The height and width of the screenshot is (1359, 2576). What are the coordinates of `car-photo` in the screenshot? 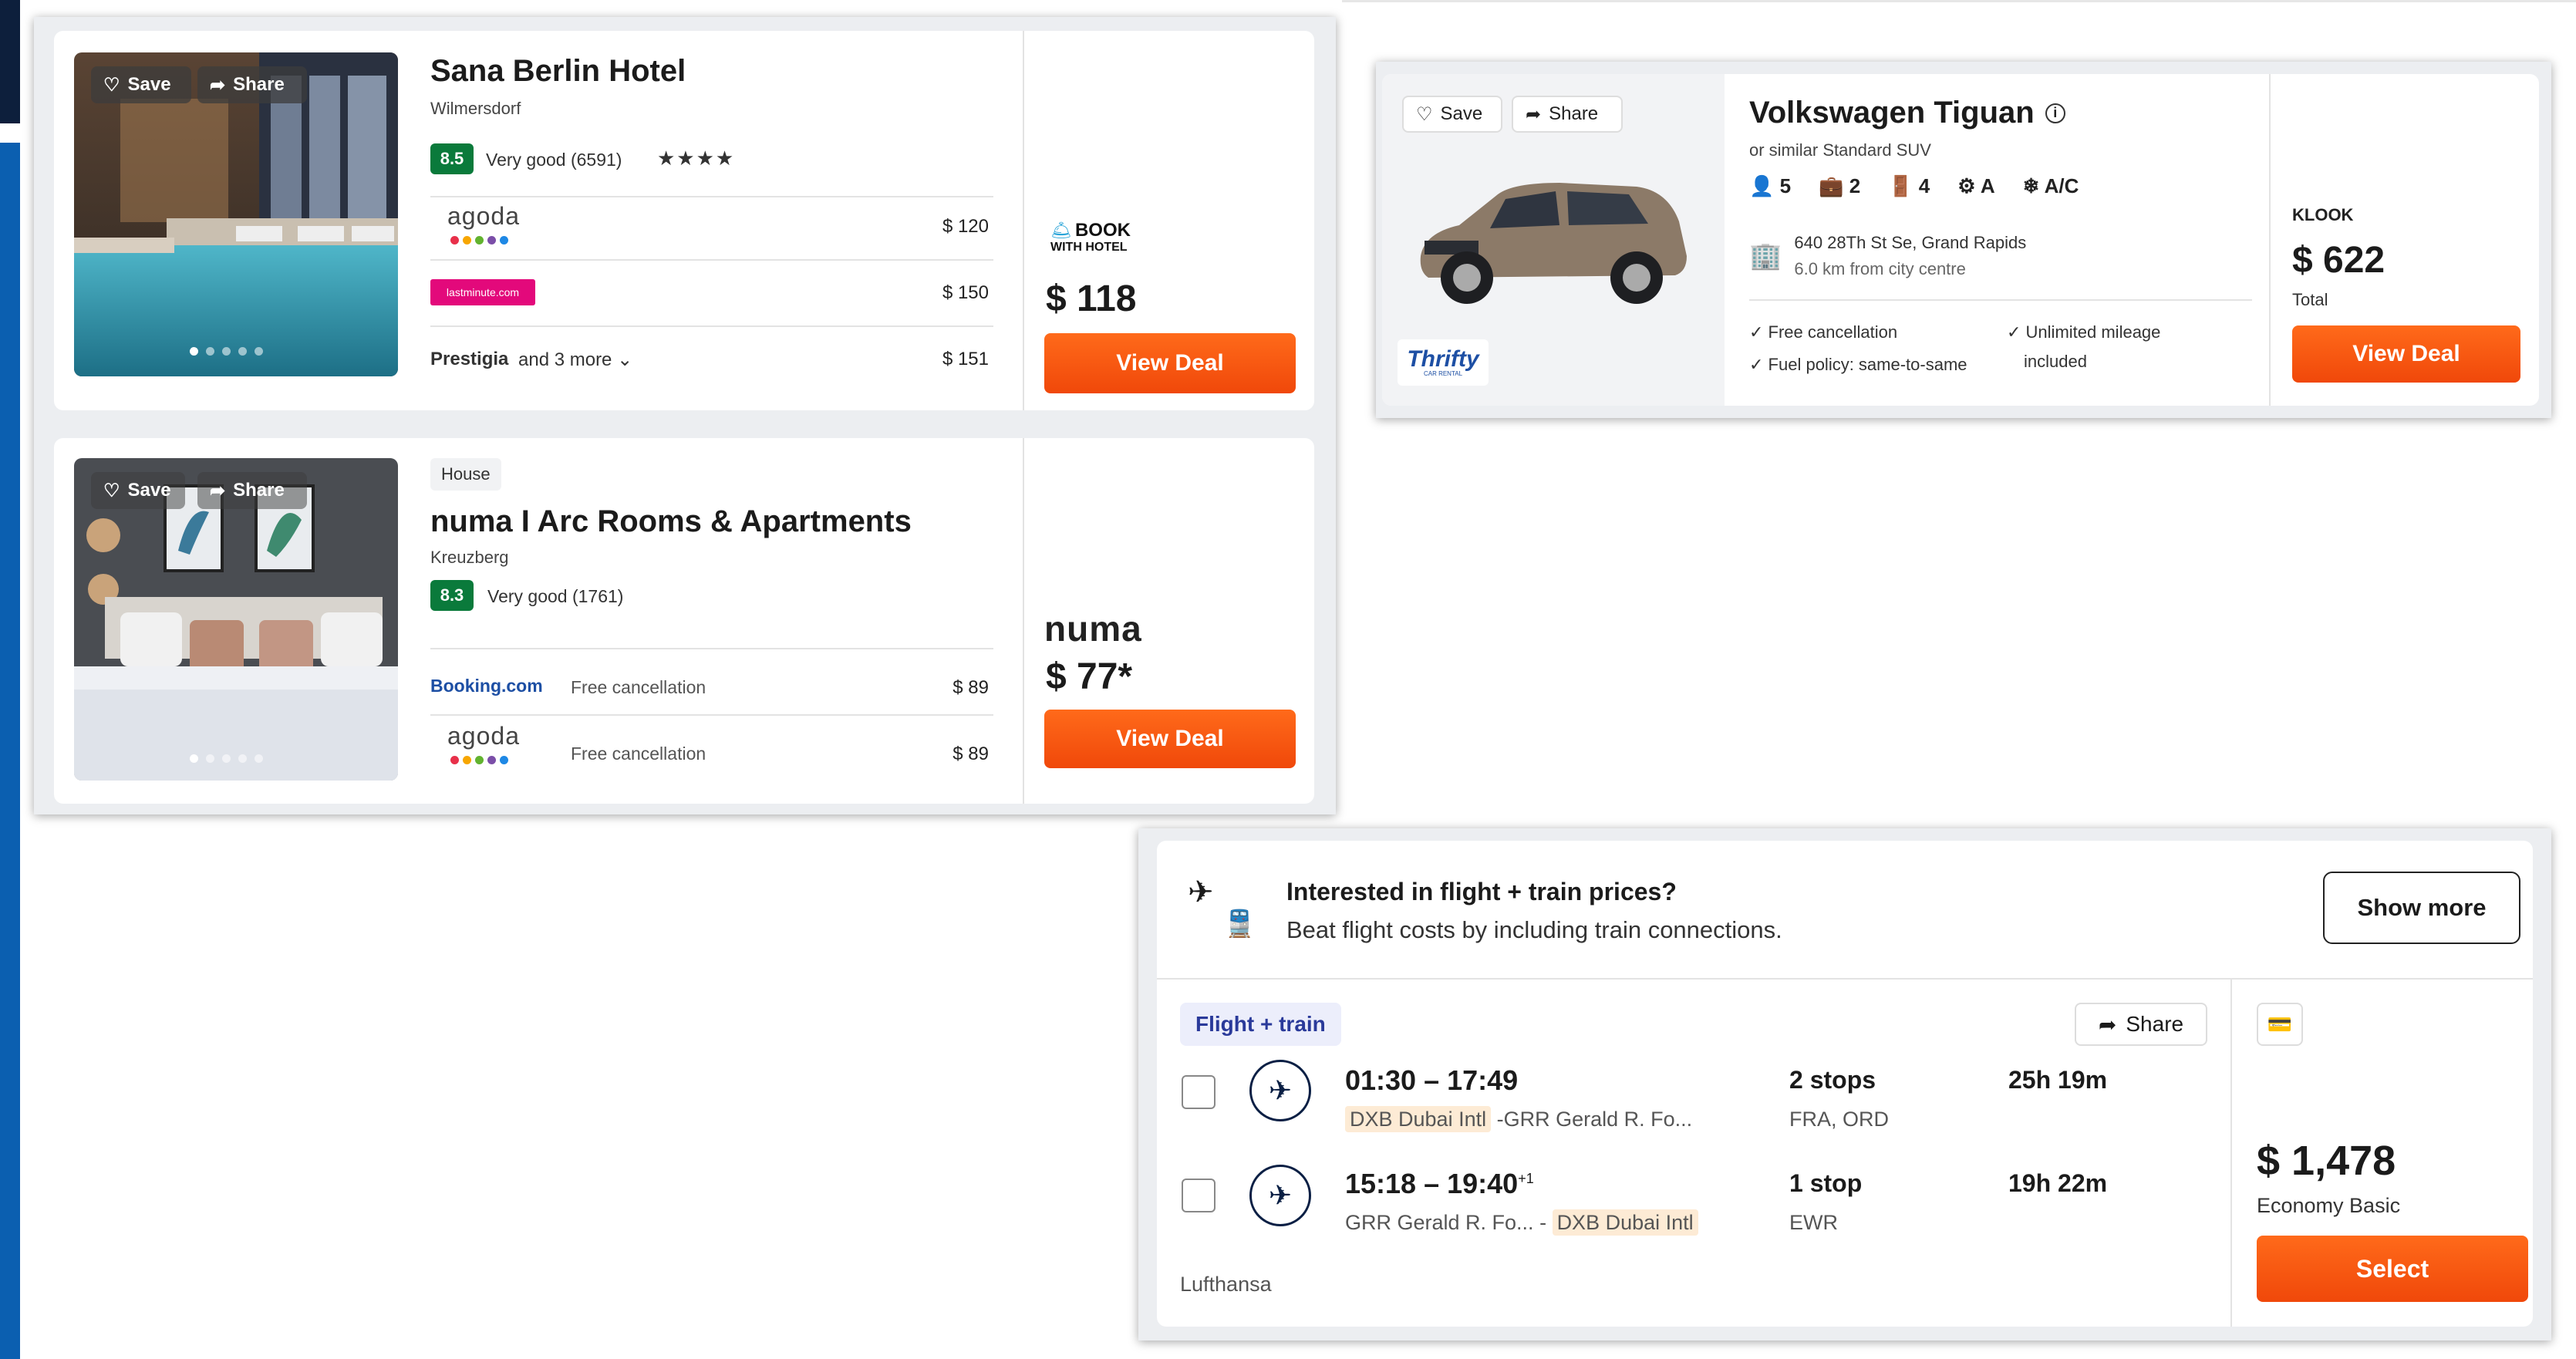 It's located at (1553, 243).